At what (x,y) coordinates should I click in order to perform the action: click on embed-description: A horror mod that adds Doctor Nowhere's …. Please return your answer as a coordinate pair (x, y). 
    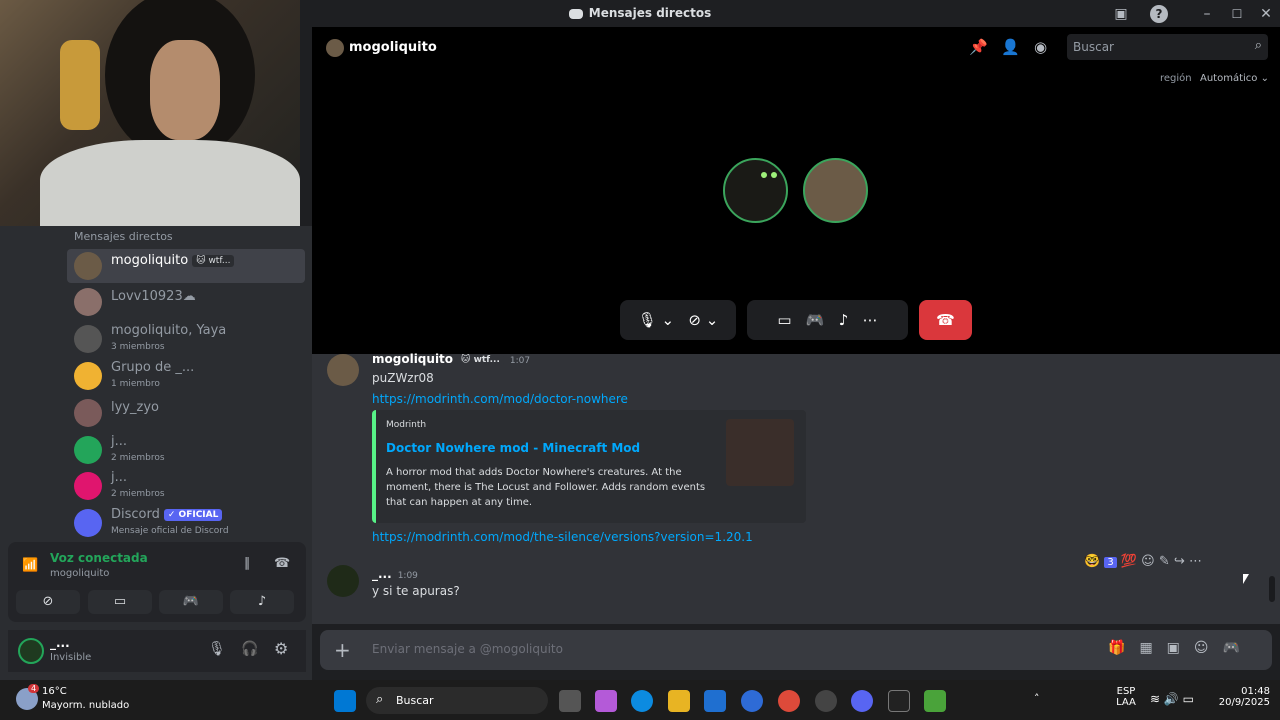
    Looking at the image, I should click on (546, 487).